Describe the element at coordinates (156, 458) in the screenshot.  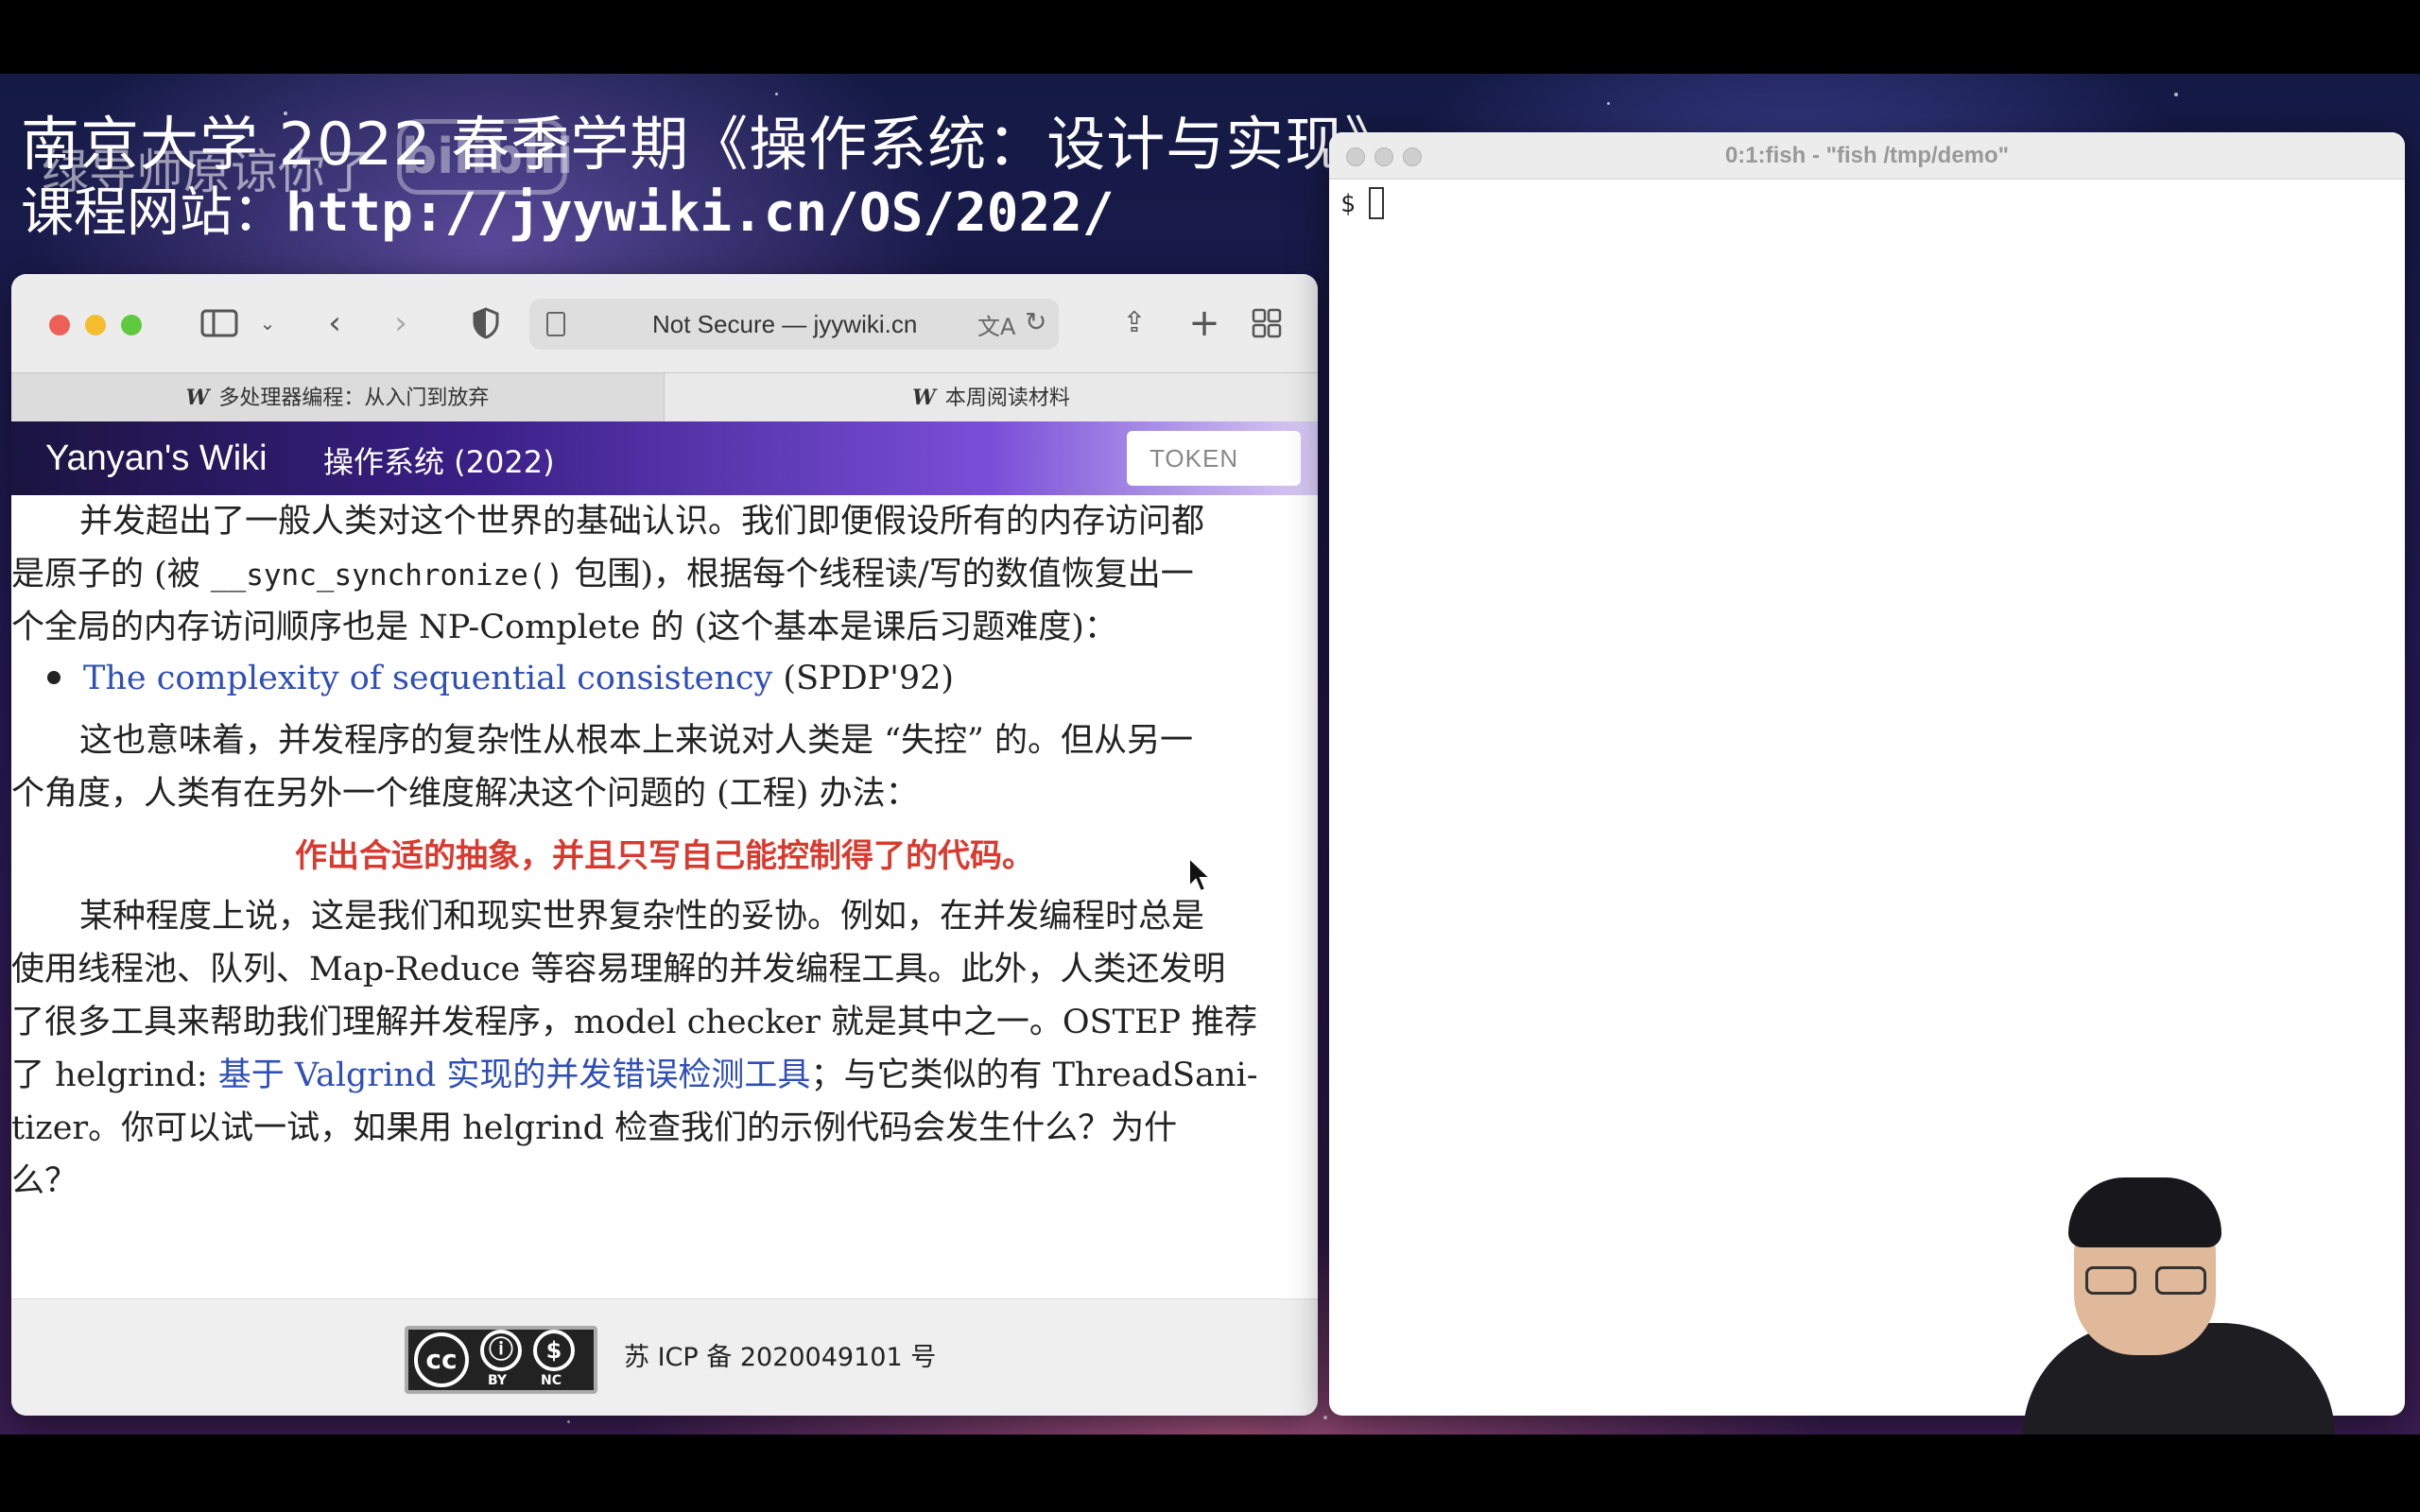
I see `wiki-site-name: Yanyan's Wiki` at that location.